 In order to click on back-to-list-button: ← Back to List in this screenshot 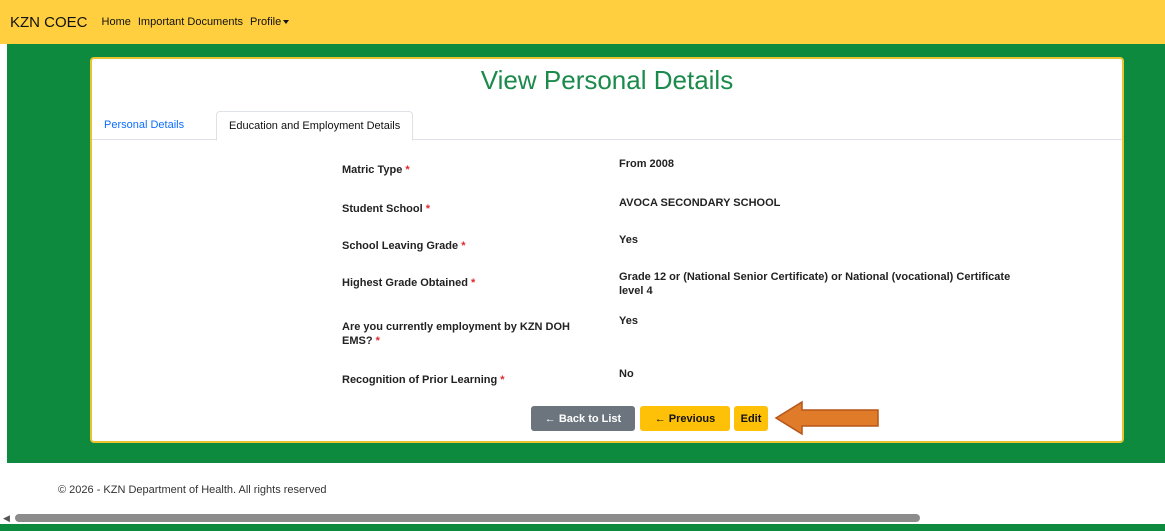, I will do `click(583, 418)`.